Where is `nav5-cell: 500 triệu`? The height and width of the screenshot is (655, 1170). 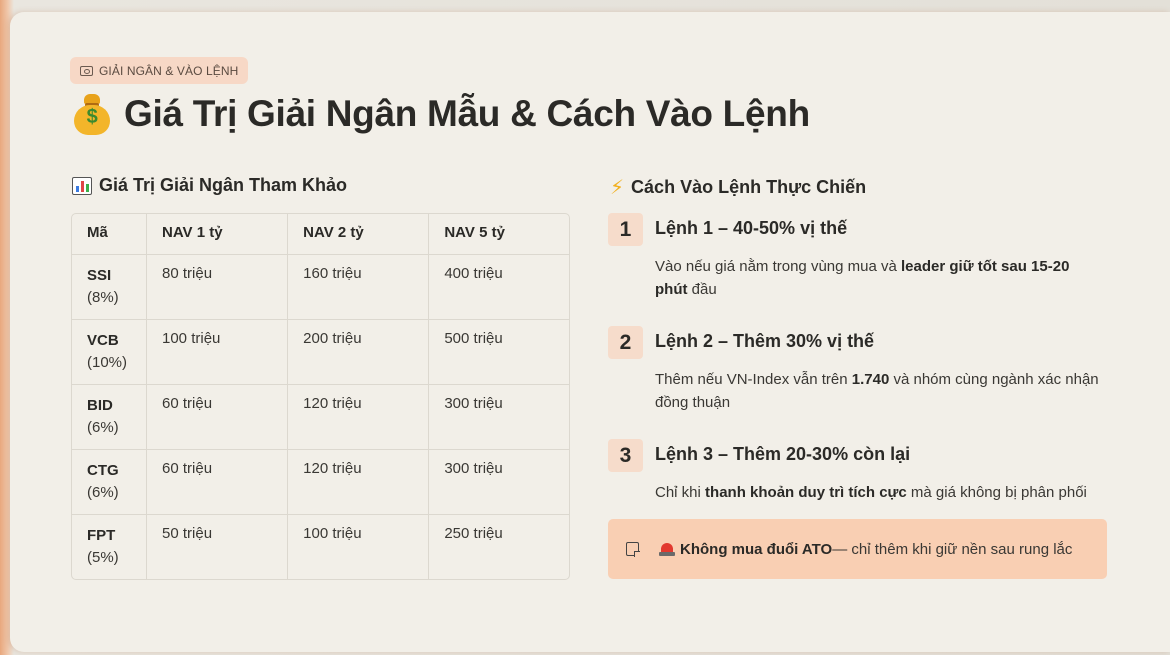 nav5-cell: 500 triệu is located at coordinates (499, 352).